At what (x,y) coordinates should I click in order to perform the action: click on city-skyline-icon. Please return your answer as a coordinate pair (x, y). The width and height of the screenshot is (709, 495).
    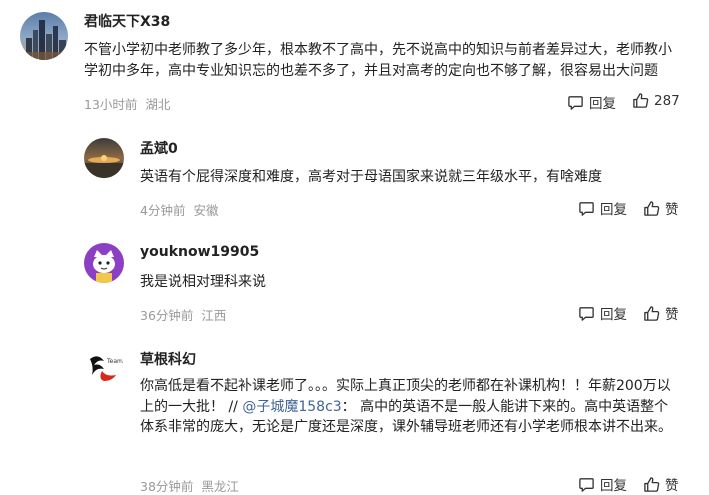
    Looking at the image, I should click on (44, 36).